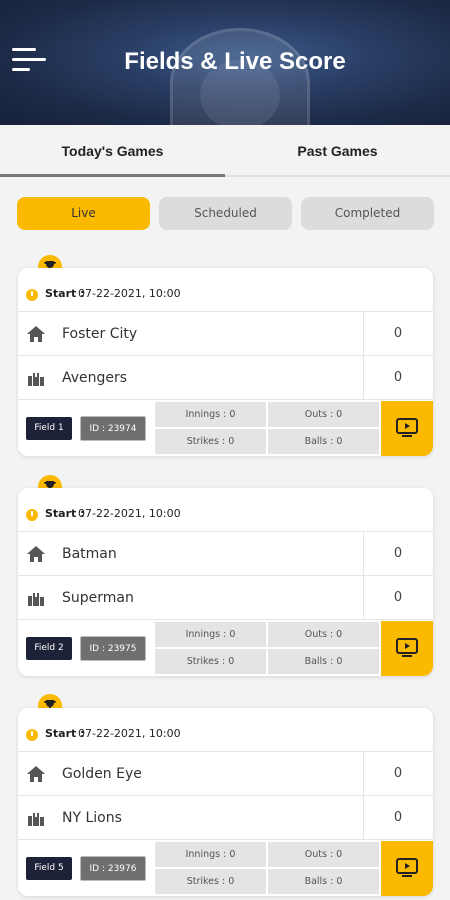 Image resolution: width=450 pixels, height=900 pixels. What do you see at coordinates (367, 213) in the screenshot?
I see `filter-completed-button: Completed` at bounding box center [367, 213].